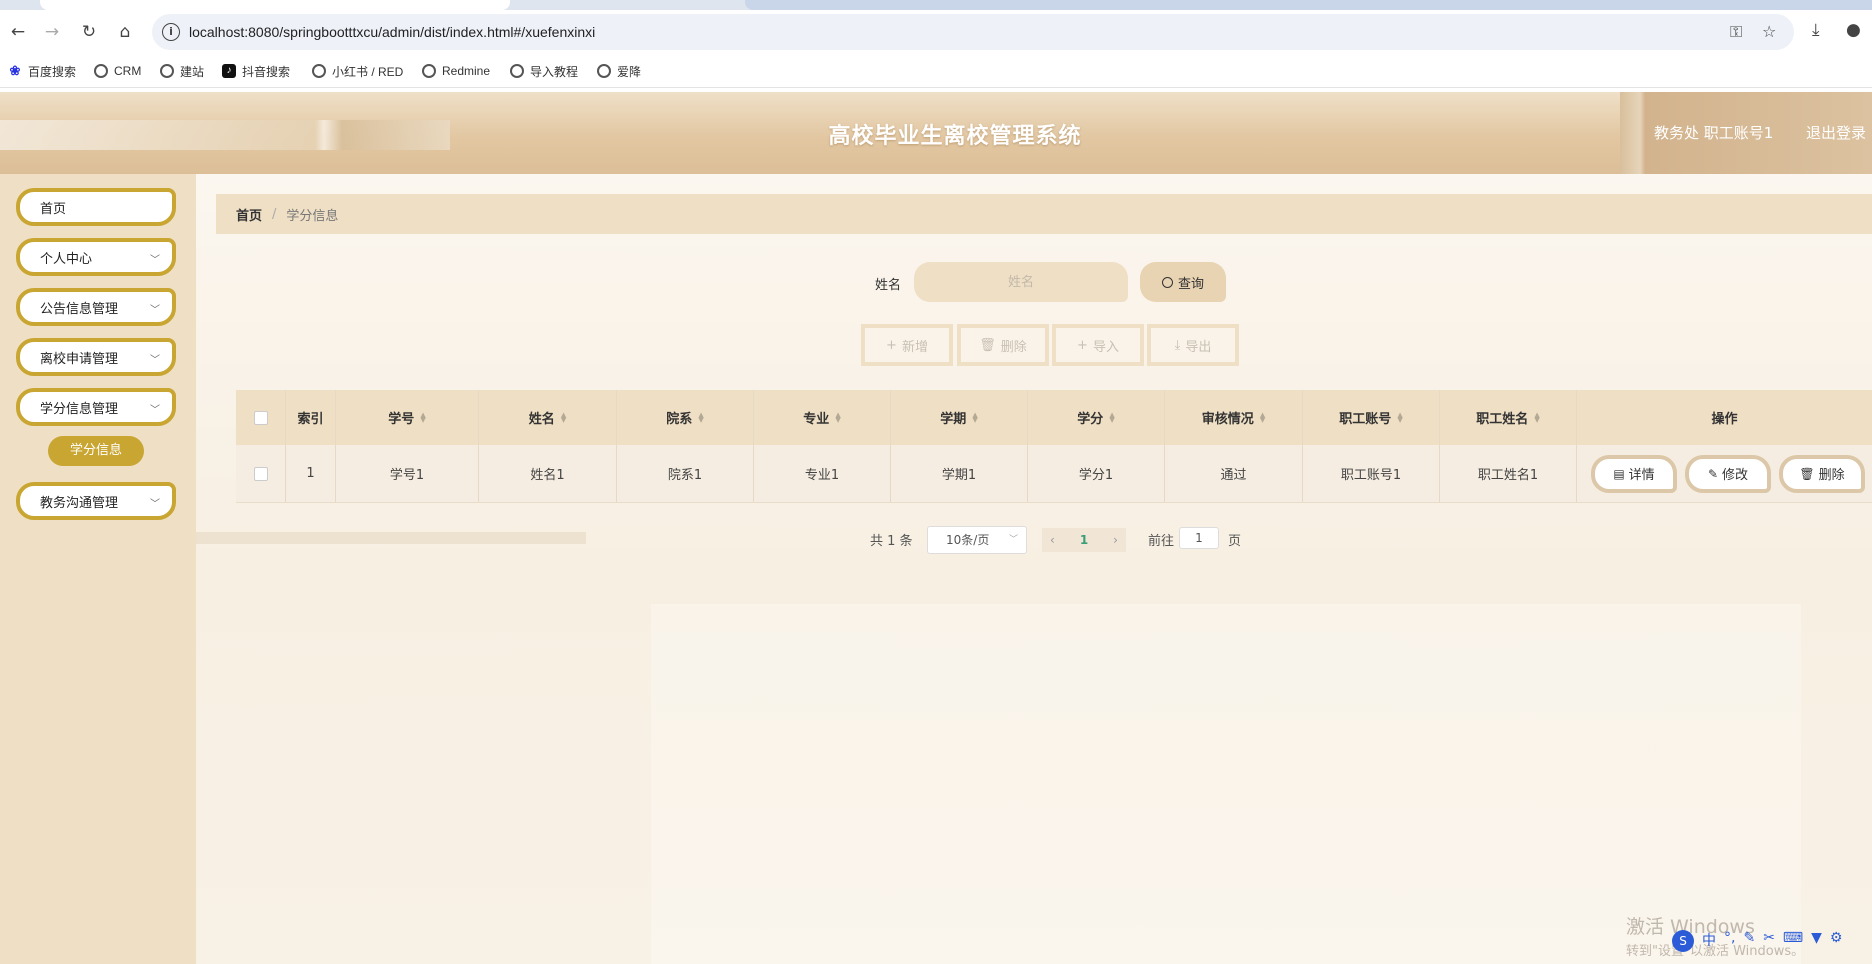 The width and height of the screenshot is (1872, 964). What do you see at coordinates (96, 407) in the screenshot?
I see `sidebar-item-credit-management: 学分信息管理 ﹀` at bounding box center [96, 407].